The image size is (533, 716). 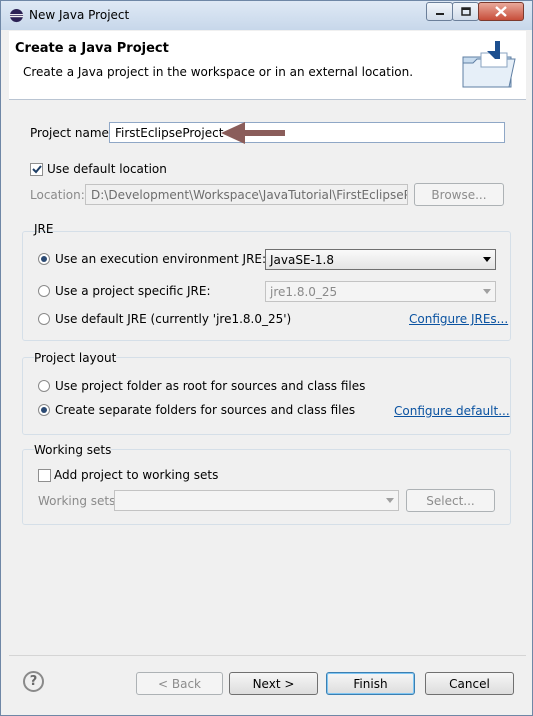 What do you see at coordinates (16, 15) in the screenshot?
I see `eclipse-icon` at bounding box center [16, 15].